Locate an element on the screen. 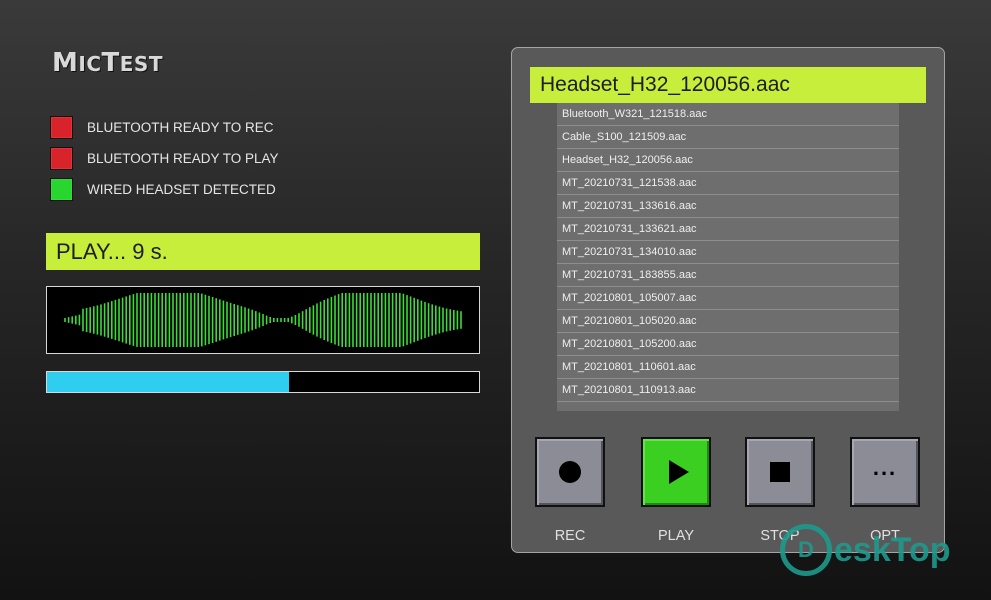 The image size is (991, 600). stop-icon is located at coordinates (780, 472).